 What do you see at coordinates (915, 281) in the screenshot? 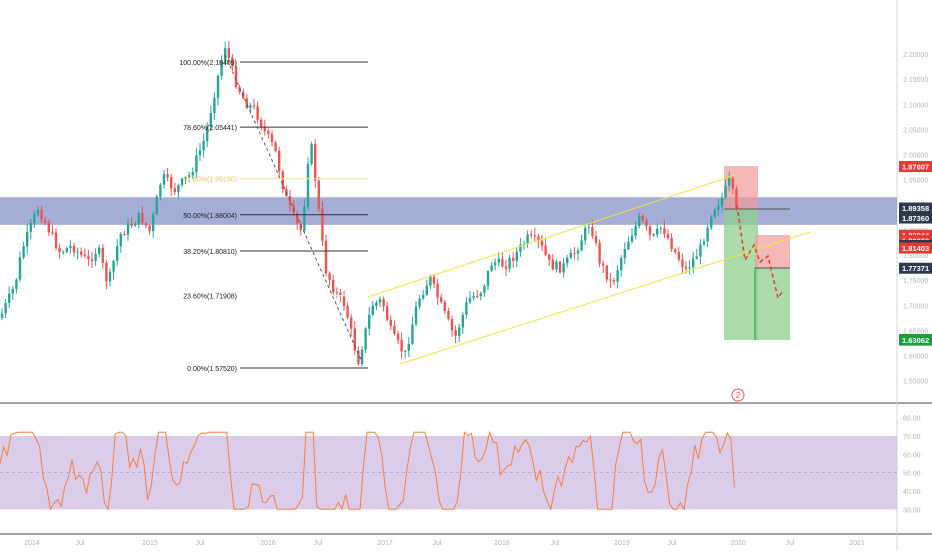
I see `price-tick: 1.75000` at bounding box center [915, 281].